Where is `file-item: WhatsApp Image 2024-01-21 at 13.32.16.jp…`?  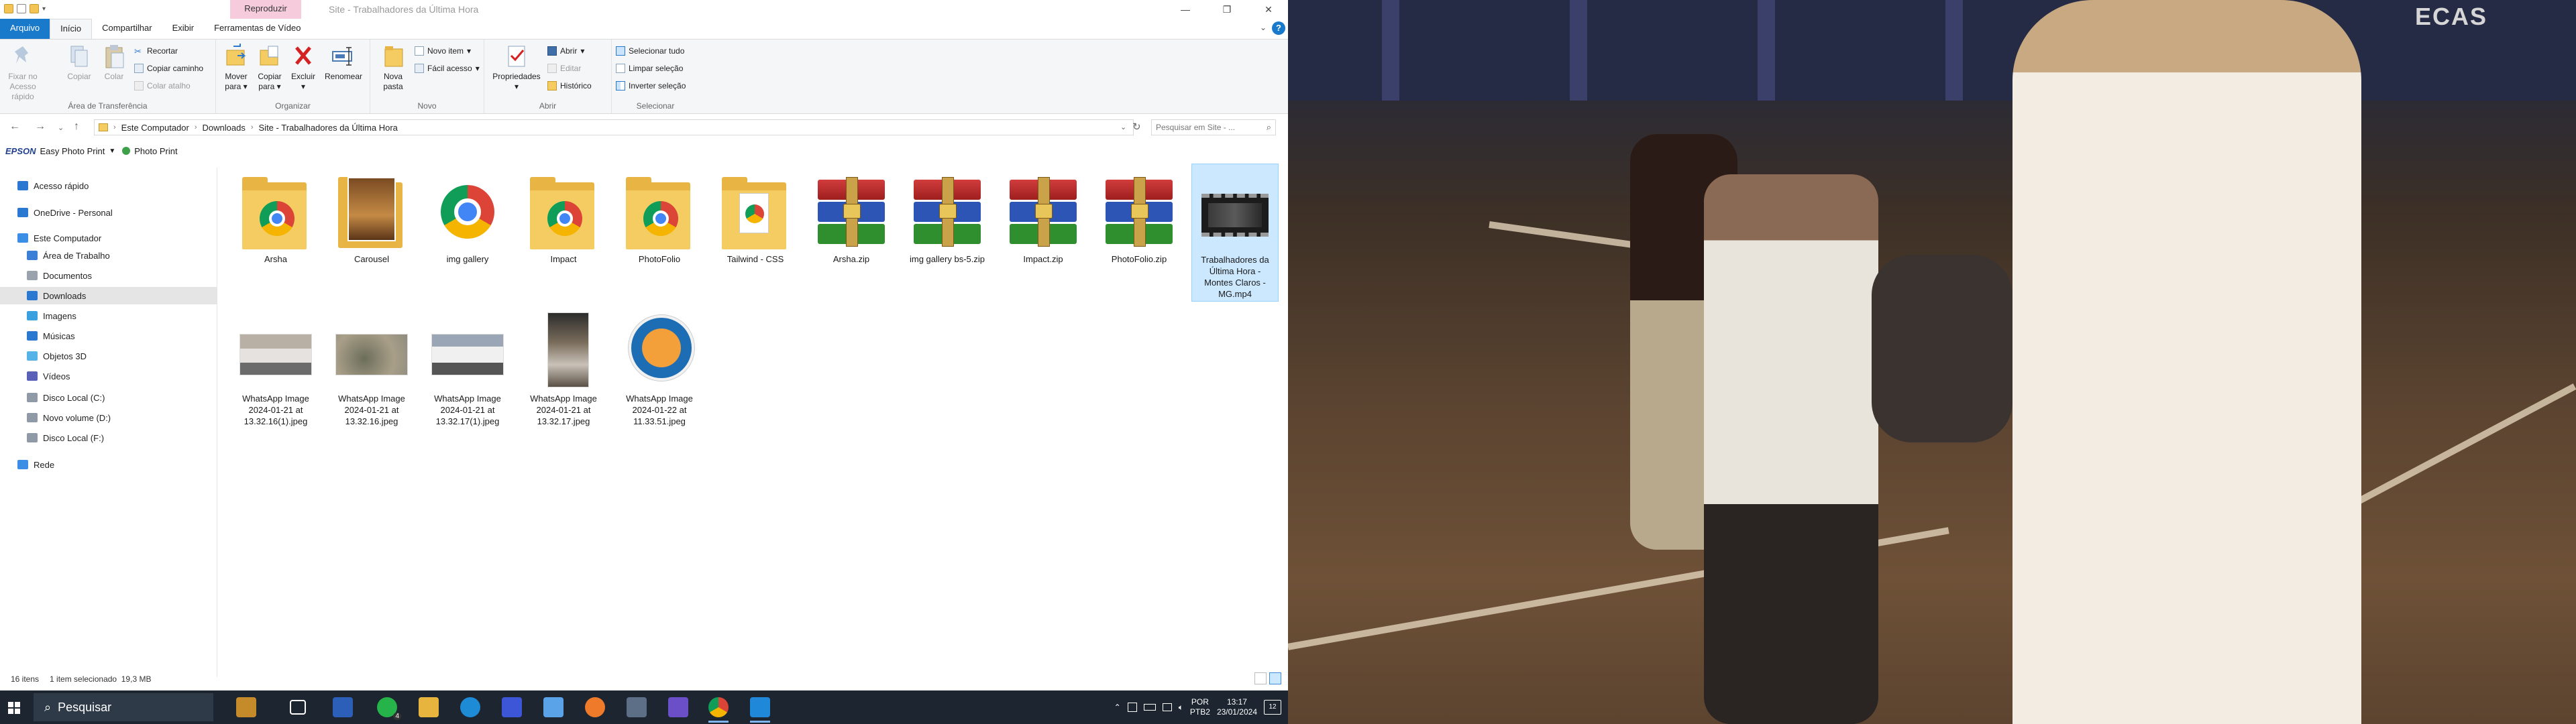
file-item: WhatsApp Image 2024-01-21 at 13.32.16.jp… is located at coordinates (371, 372).